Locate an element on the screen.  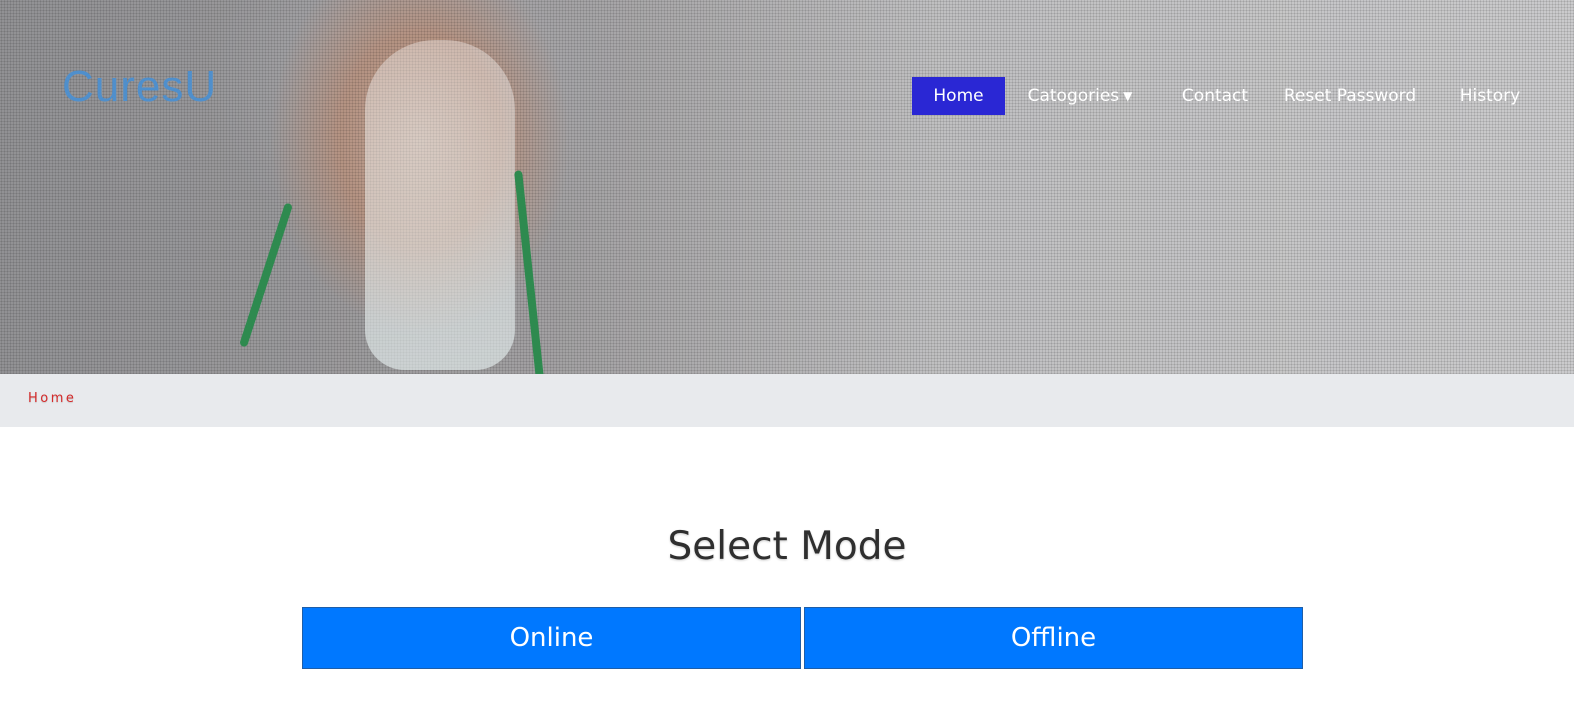
nav-history: History is located at coordinates (1490, 96).